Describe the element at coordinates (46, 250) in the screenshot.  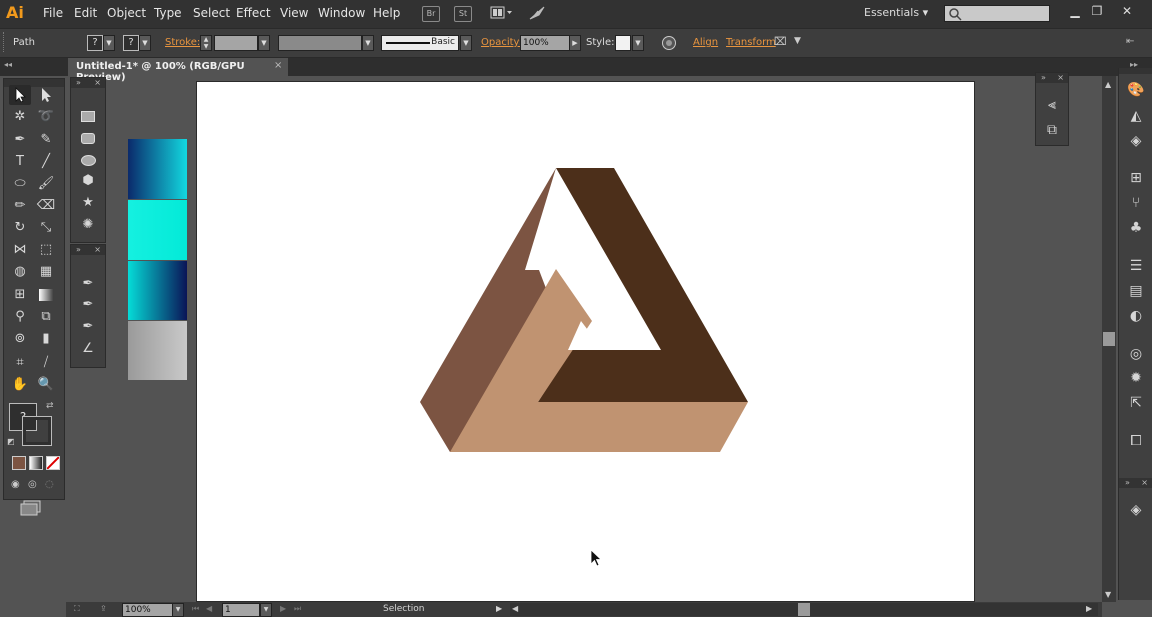
I see `free-transform-tool-icon: ⬚` at that location.